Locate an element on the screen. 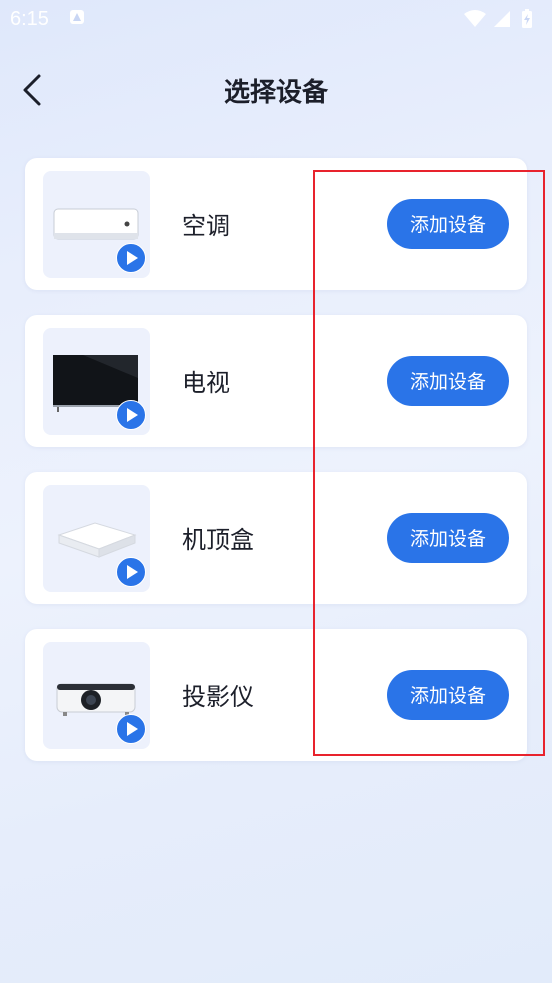 The width and height of the screenshot is (552, 983). status-indicators is located at coordinates (503, 21).